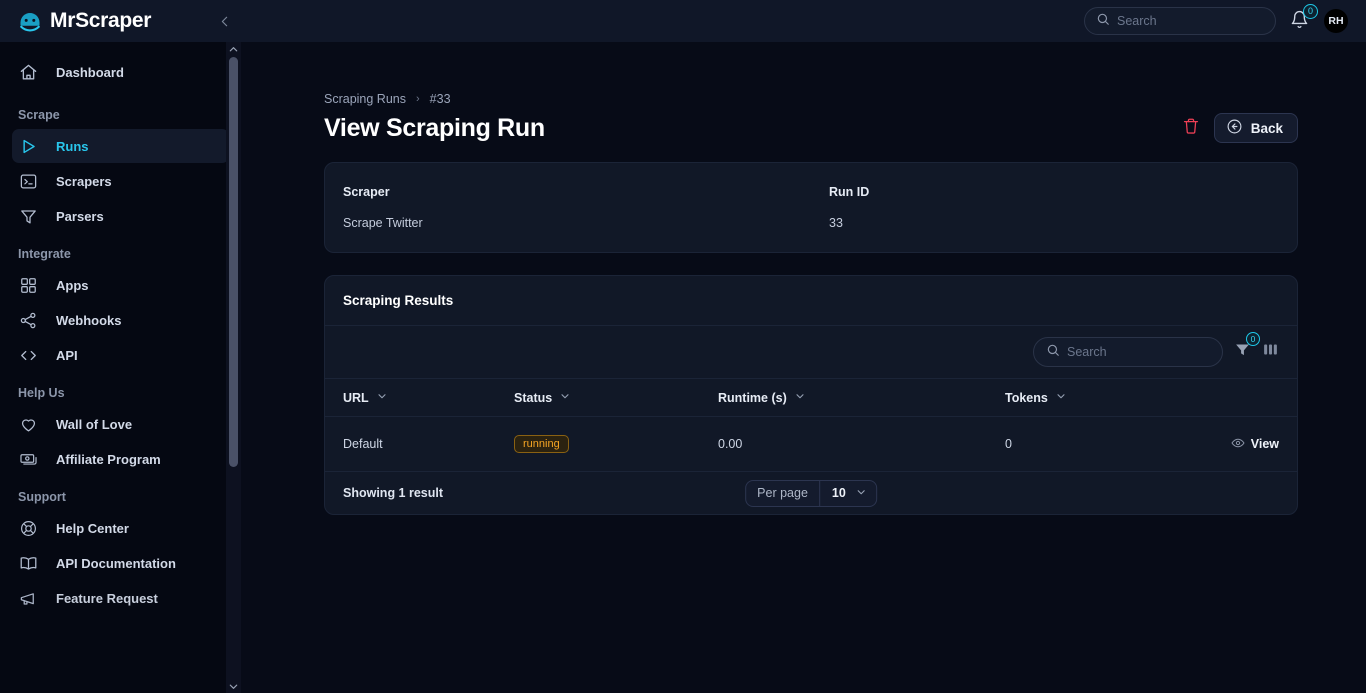 This screenshot has height=693, width=1366. What do you see at coordinates (1299, 21) in the screenshot?
I see `bell-icon` at bounding box center [1299, 21].